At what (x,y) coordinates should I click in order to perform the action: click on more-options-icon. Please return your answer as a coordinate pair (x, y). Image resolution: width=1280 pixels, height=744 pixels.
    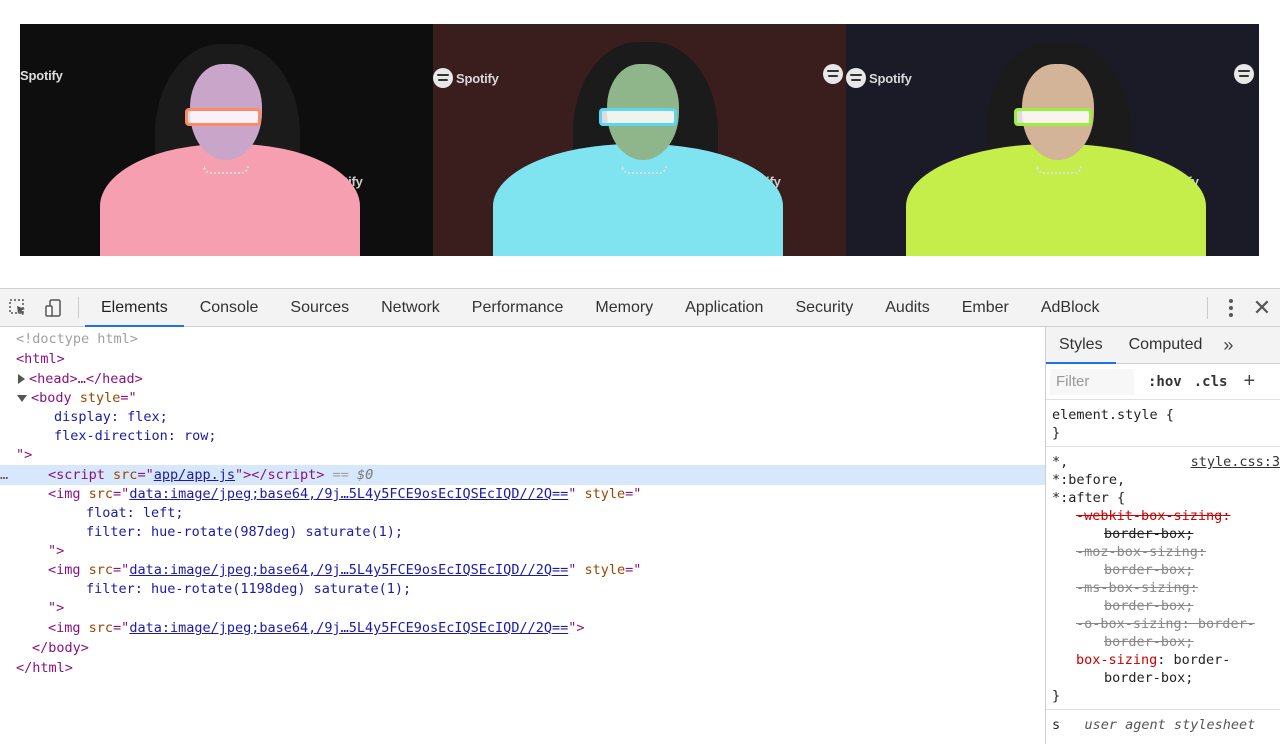
    Looking at the image, I should click on (1231, 307).